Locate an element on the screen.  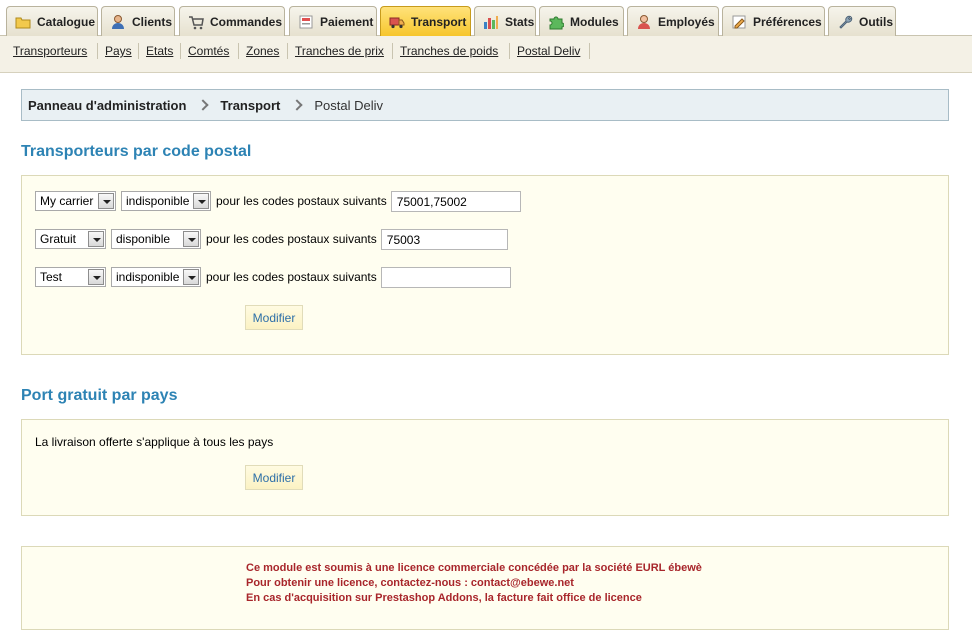
tab-outils: Outils is located at coordinates (862, 21).